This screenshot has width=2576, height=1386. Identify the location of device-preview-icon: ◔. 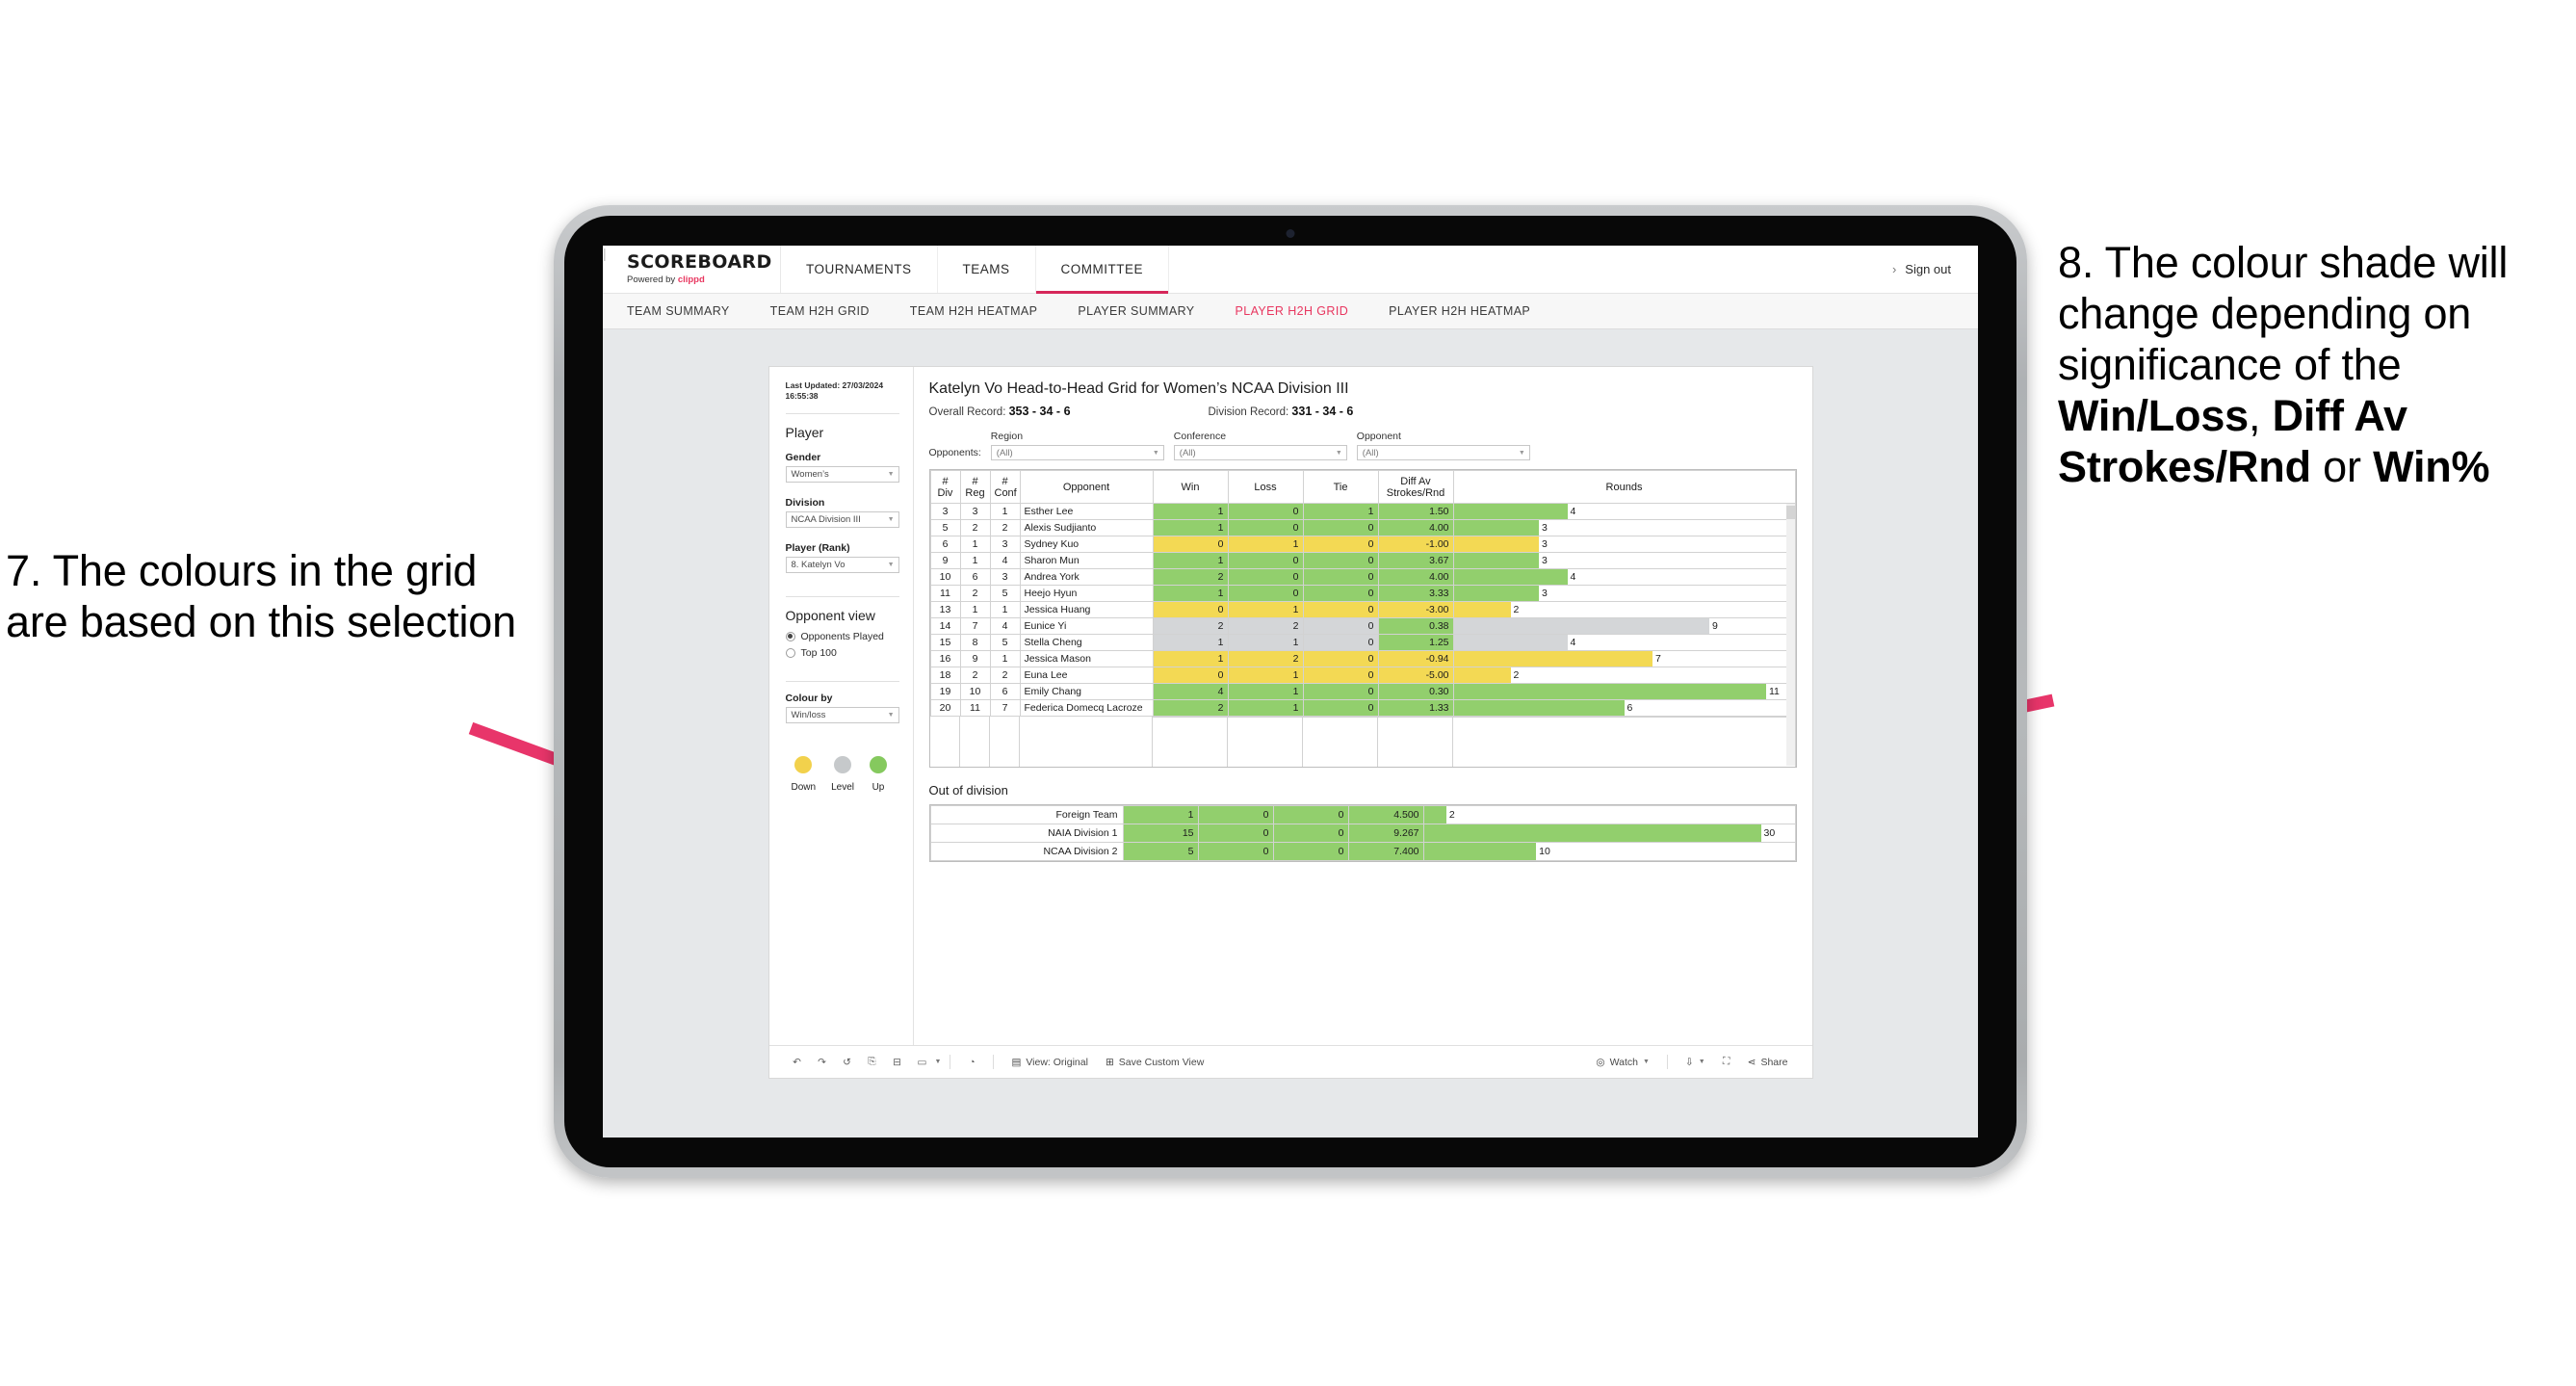
(971, 1062).